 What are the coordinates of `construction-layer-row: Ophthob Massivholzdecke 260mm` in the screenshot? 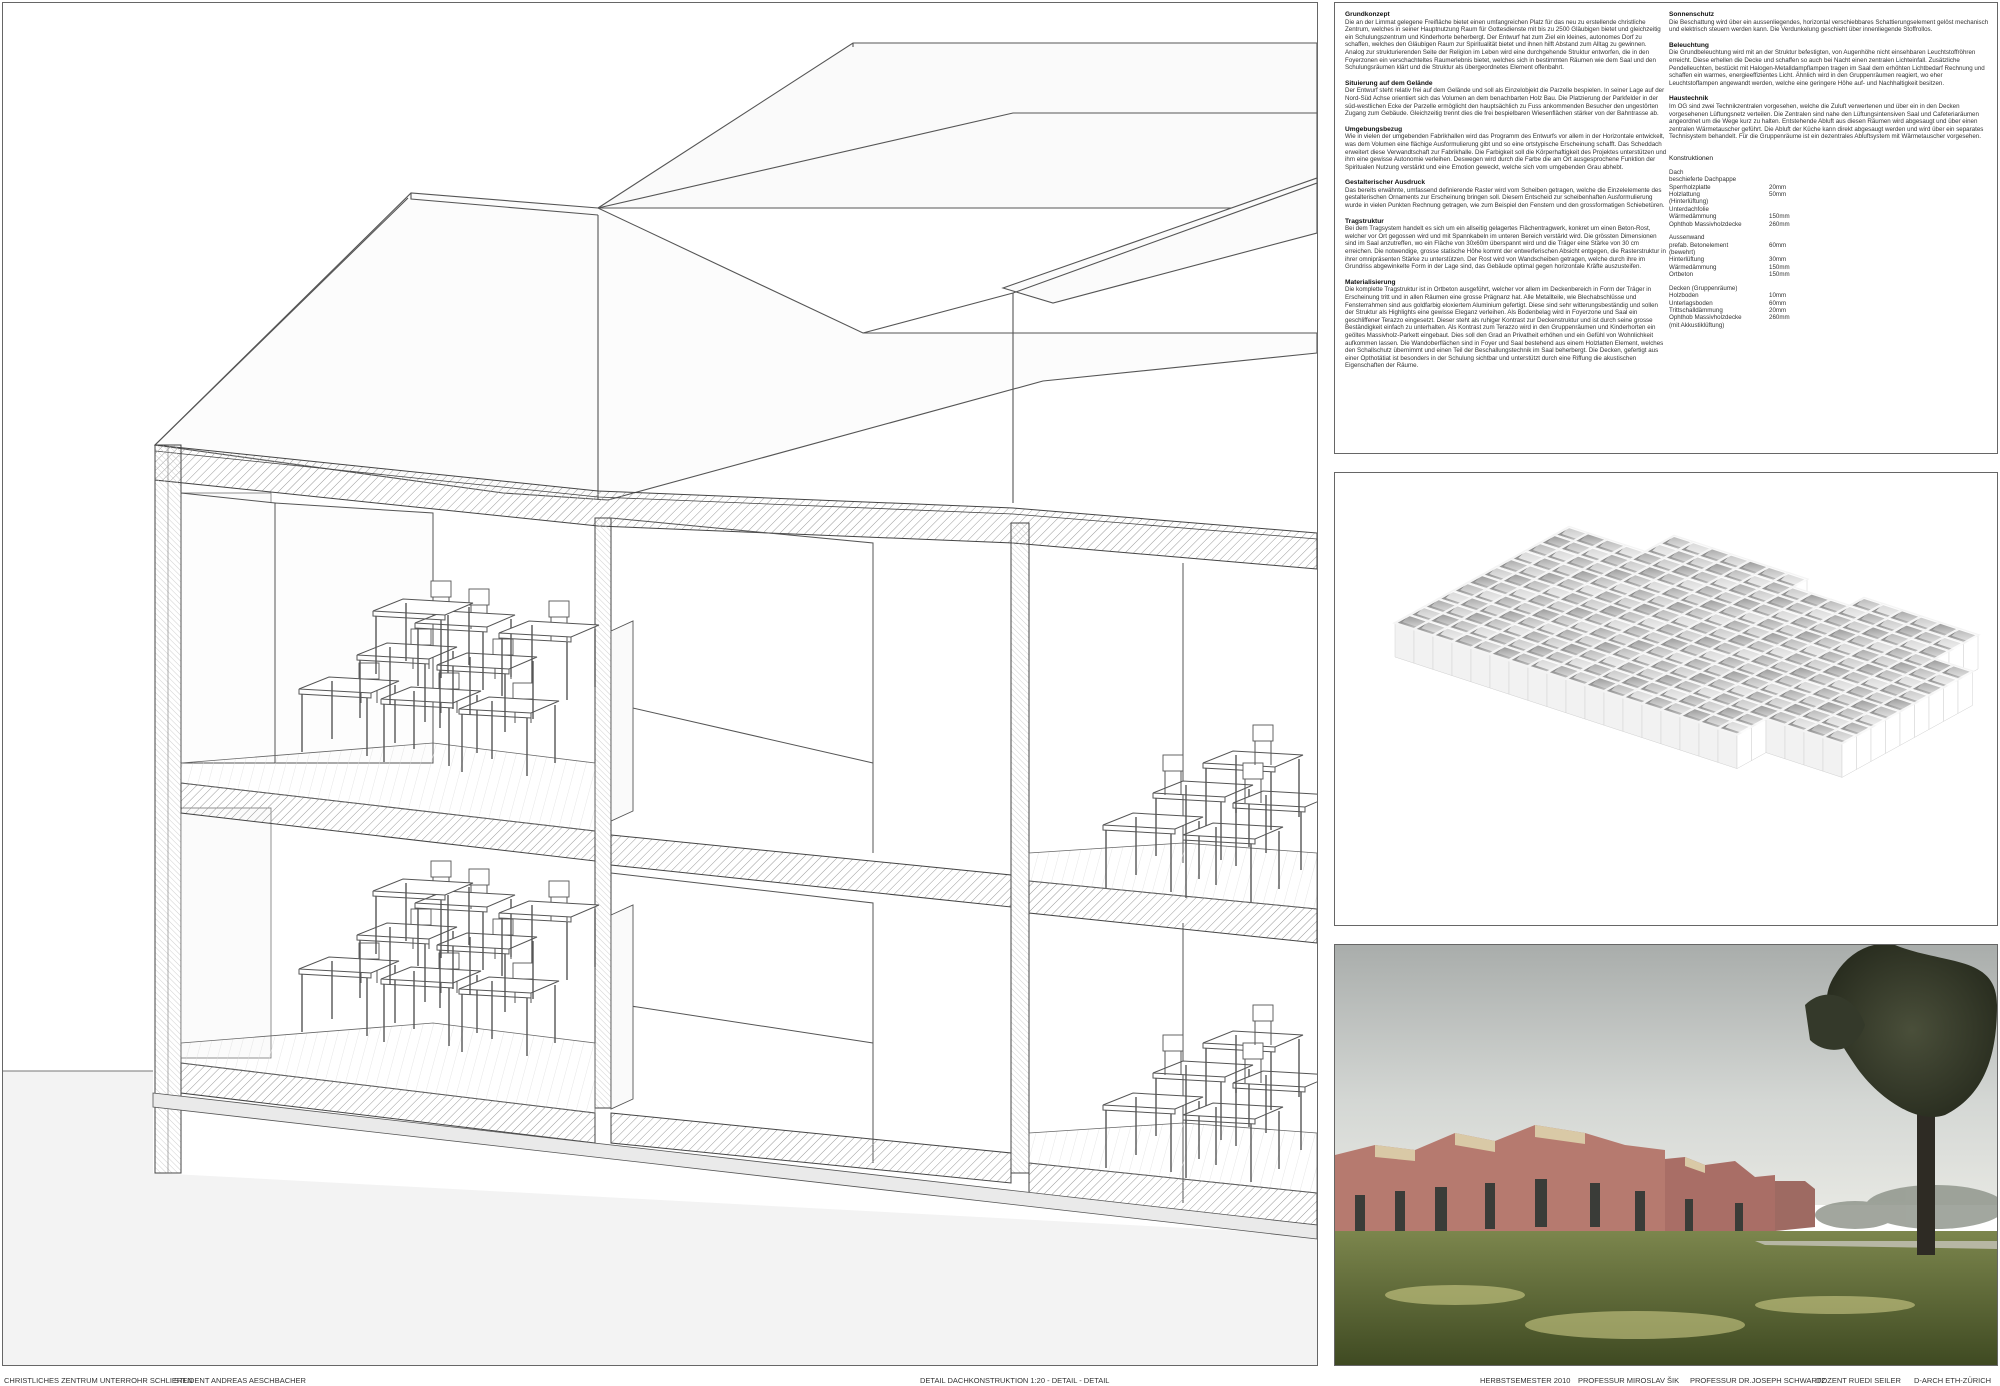 It's located at (1736, 224).